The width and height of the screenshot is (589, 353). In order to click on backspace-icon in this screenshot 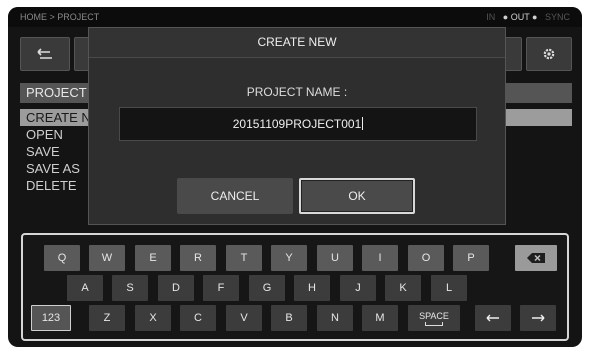, I will do `click(536, 258)`.